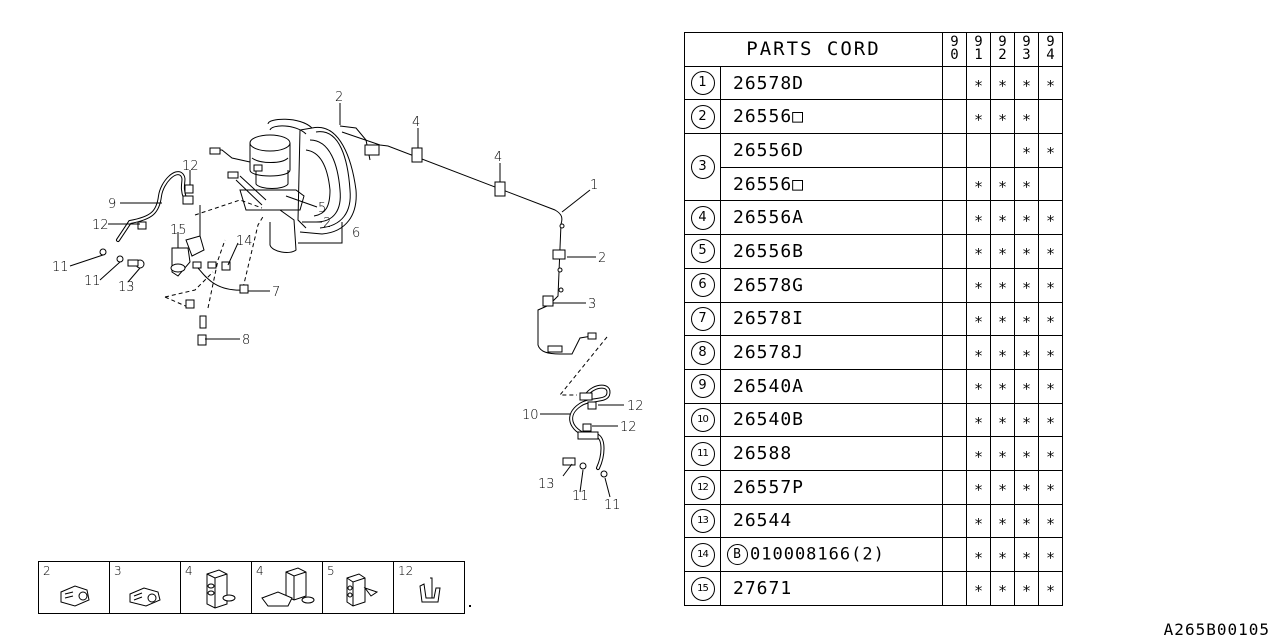 This screenshot has width=1280, height=640. I want to click on clip-cell: 5, so click(358, 587).